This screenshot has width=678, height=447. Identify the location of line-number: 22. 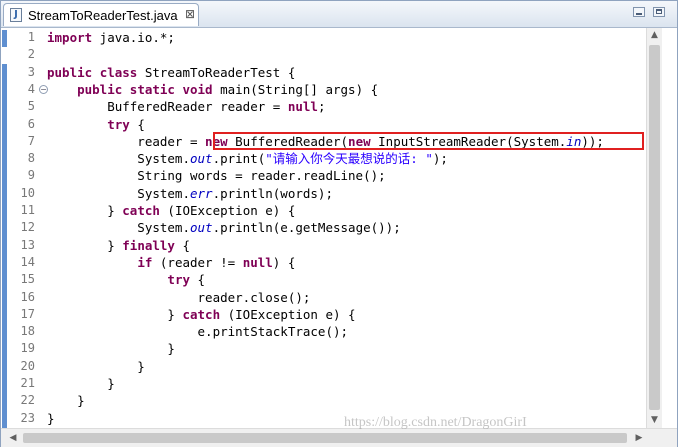
(27, 400).